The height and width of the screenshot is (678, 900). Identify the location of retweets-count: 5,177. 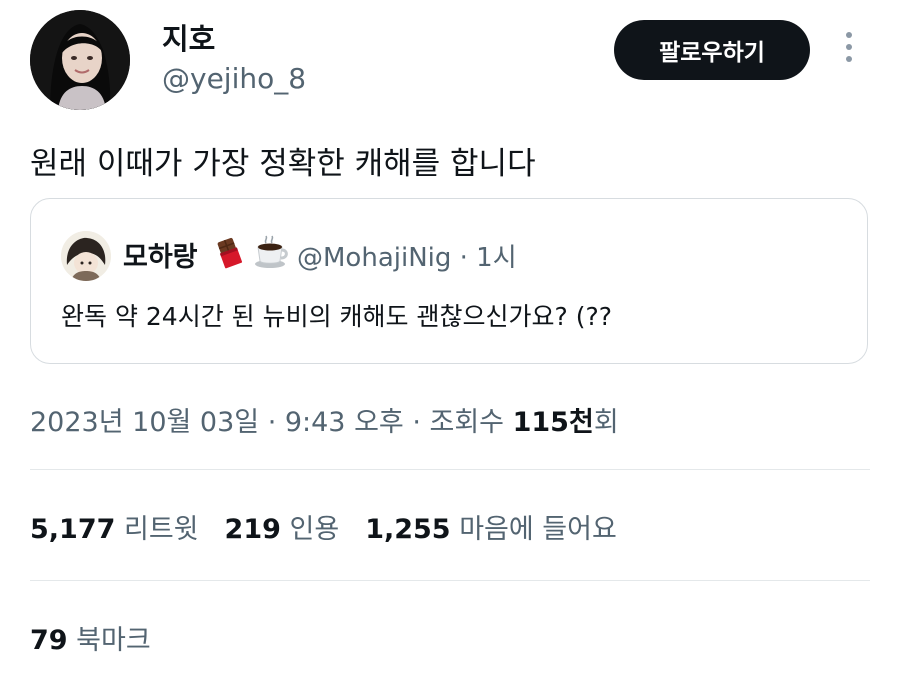
(73, 529).